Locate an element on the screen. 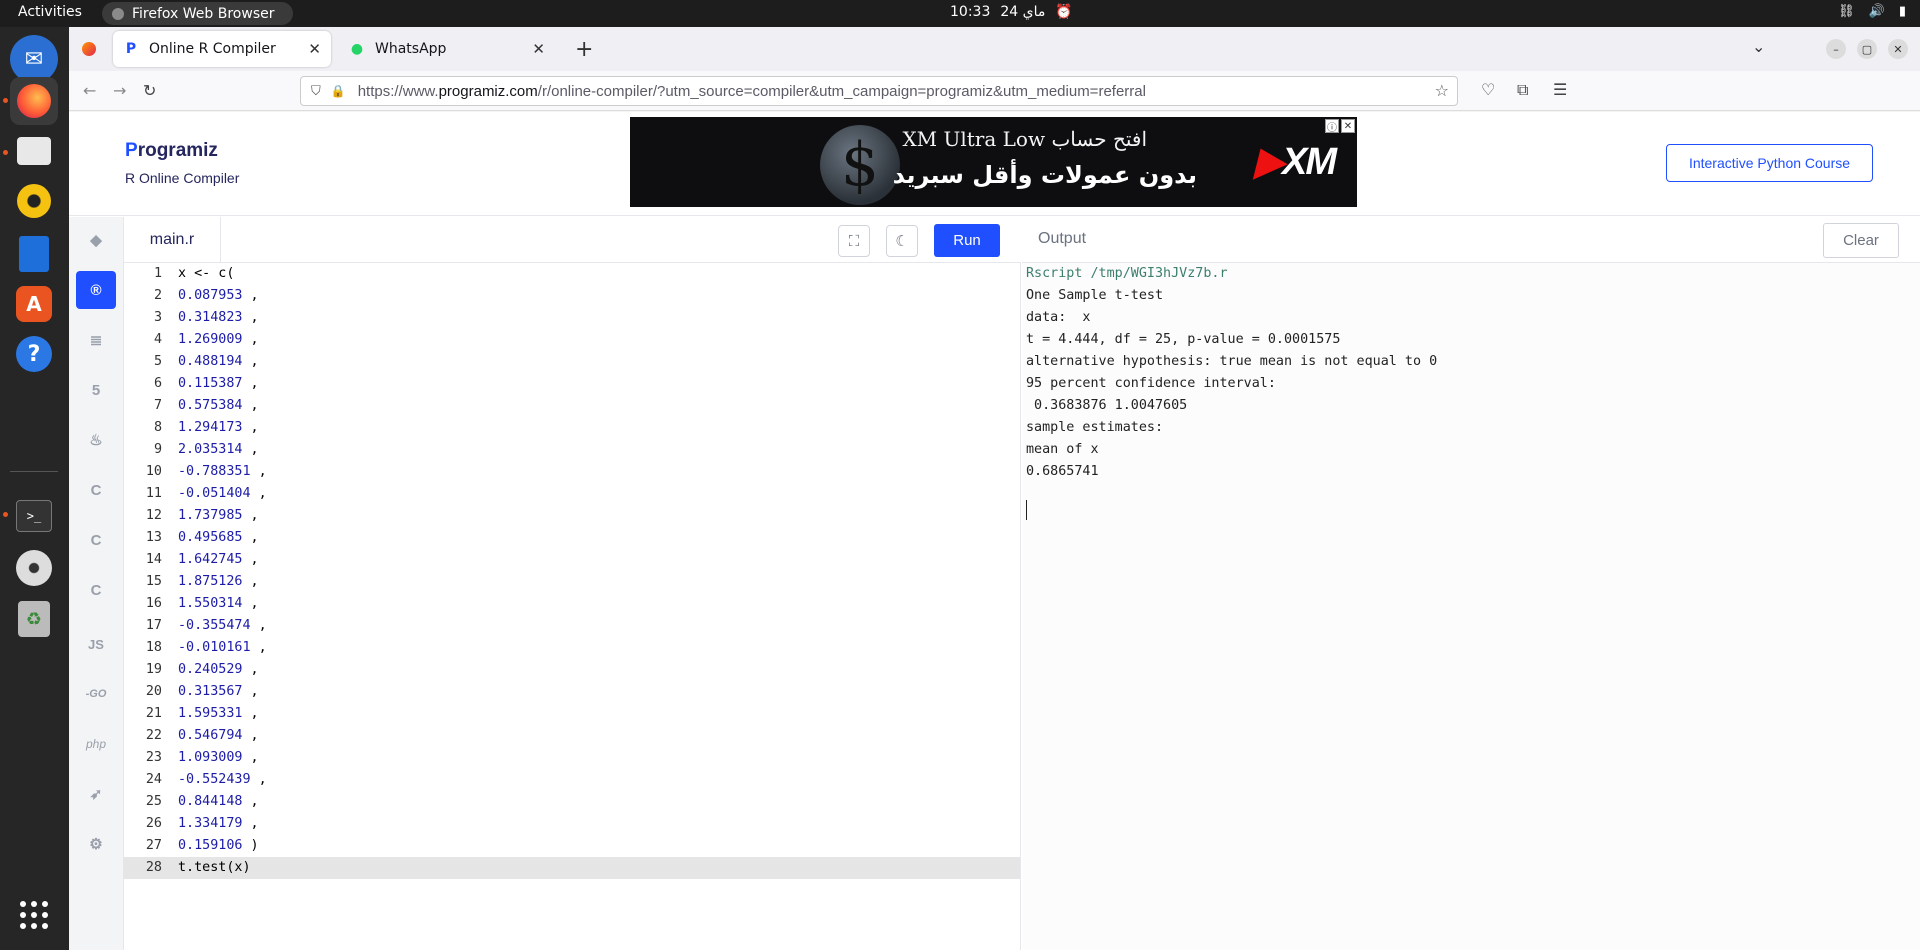 The height and width of the screenshot is (950, 1920). go-icon: -GO is located at coordinates (96, 694).